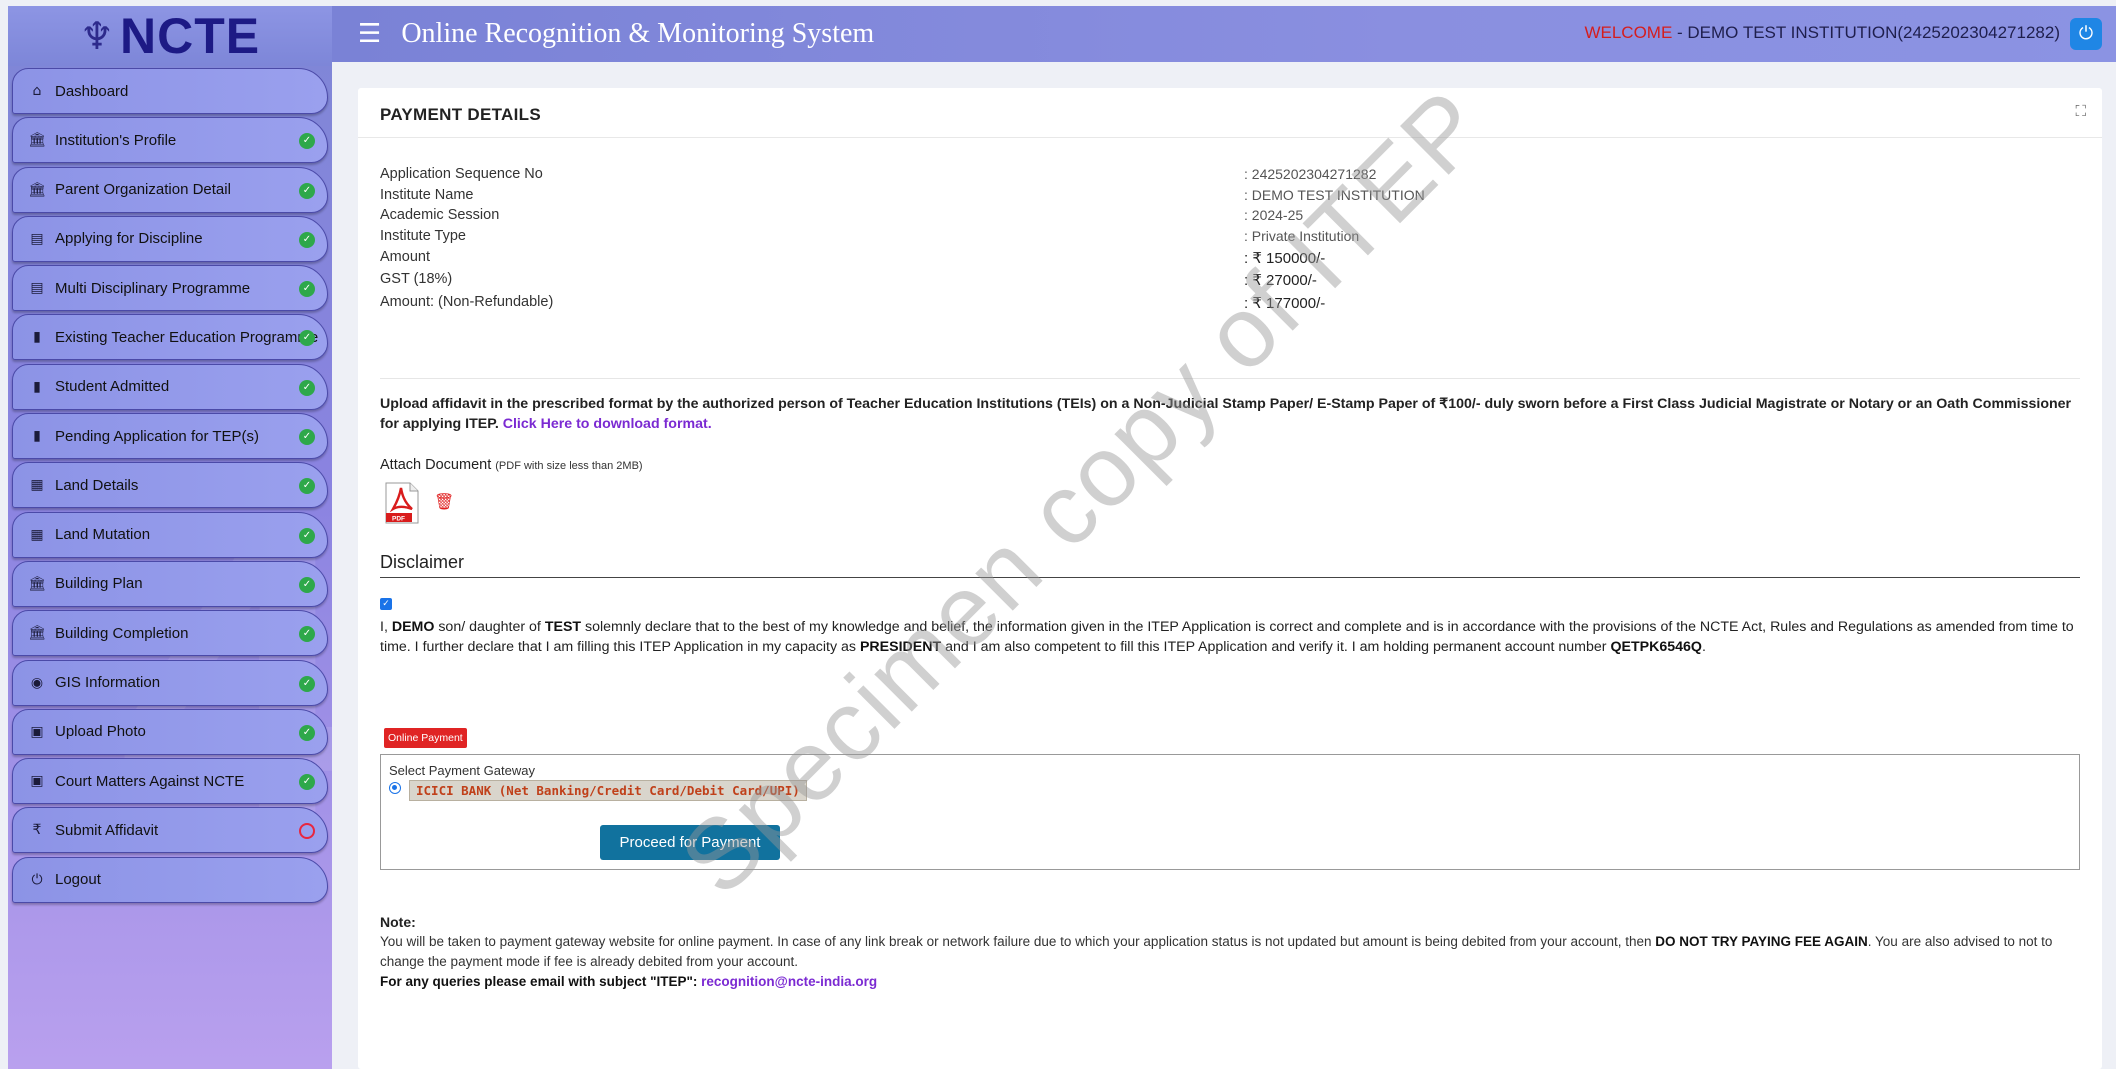 The image size is (2116, 1069). Describe the element at coordinates (170, 534) in the screenshot. I see `sidebar-item-land-mutation: ▦ Land Mutation ✓` at that location.